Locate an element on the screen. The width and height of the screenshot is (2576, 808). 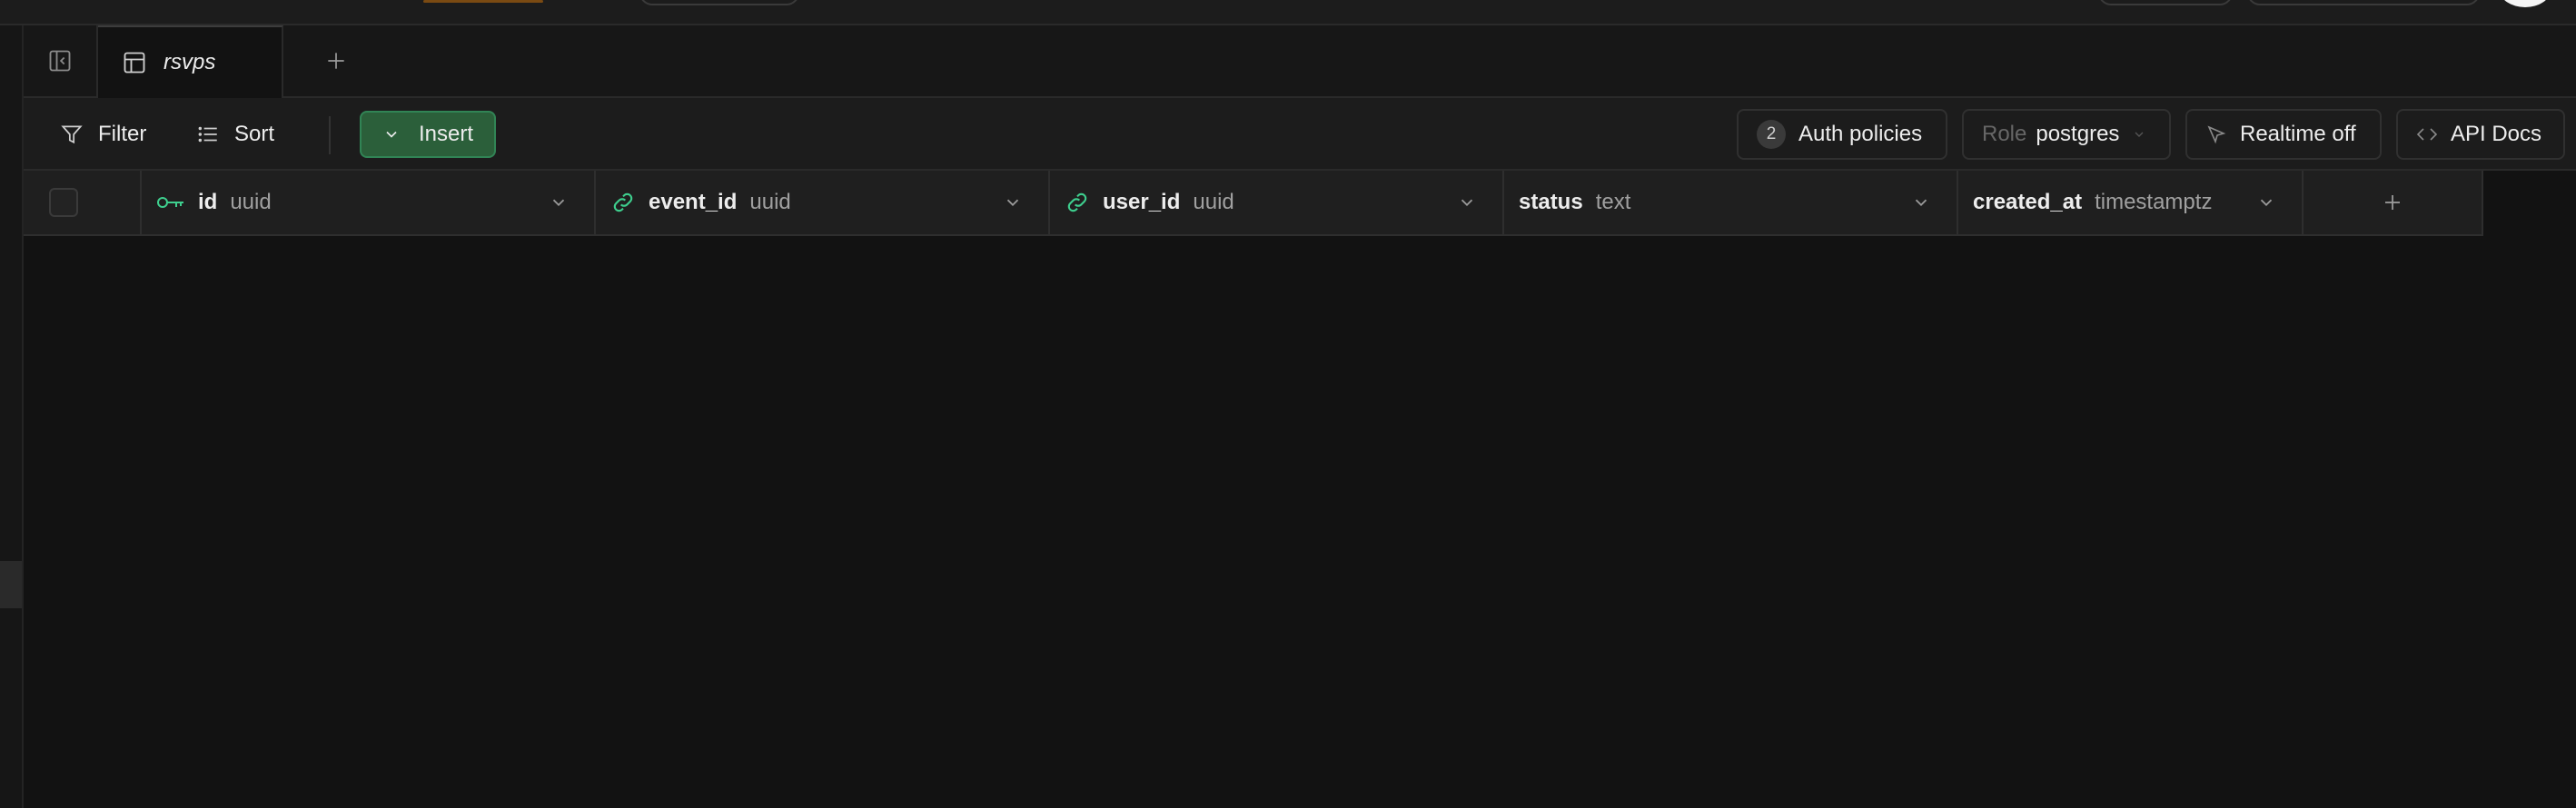
column-header-created-at: created_at timestamptz is located at coordinates (2131, 203).